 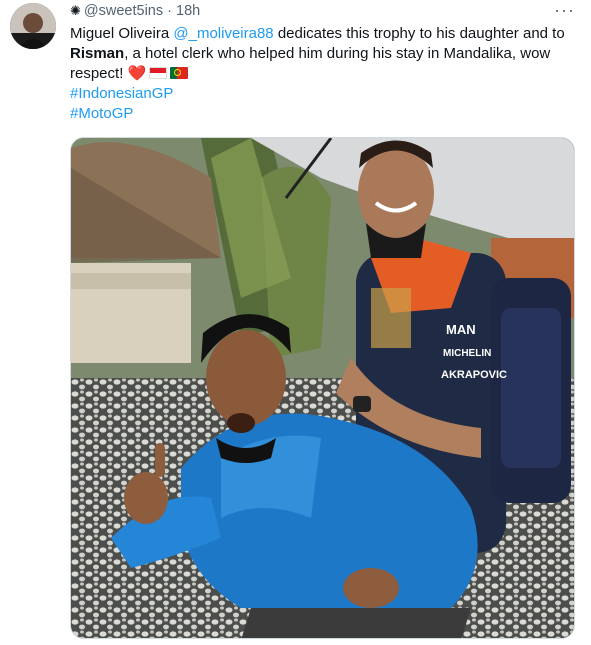 What do you see at coordinates (179, 73) in the screenshot?
I see `portugal-flag-icon` at bounding box center [179, 73].